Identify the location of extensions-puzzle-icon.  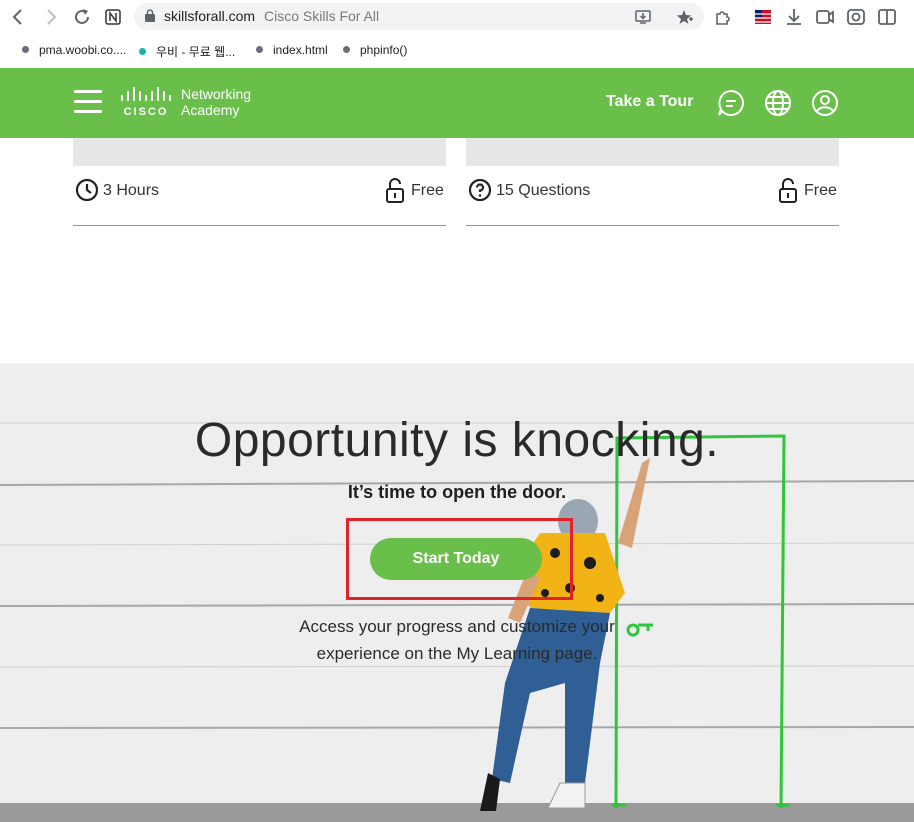
(723, 17).